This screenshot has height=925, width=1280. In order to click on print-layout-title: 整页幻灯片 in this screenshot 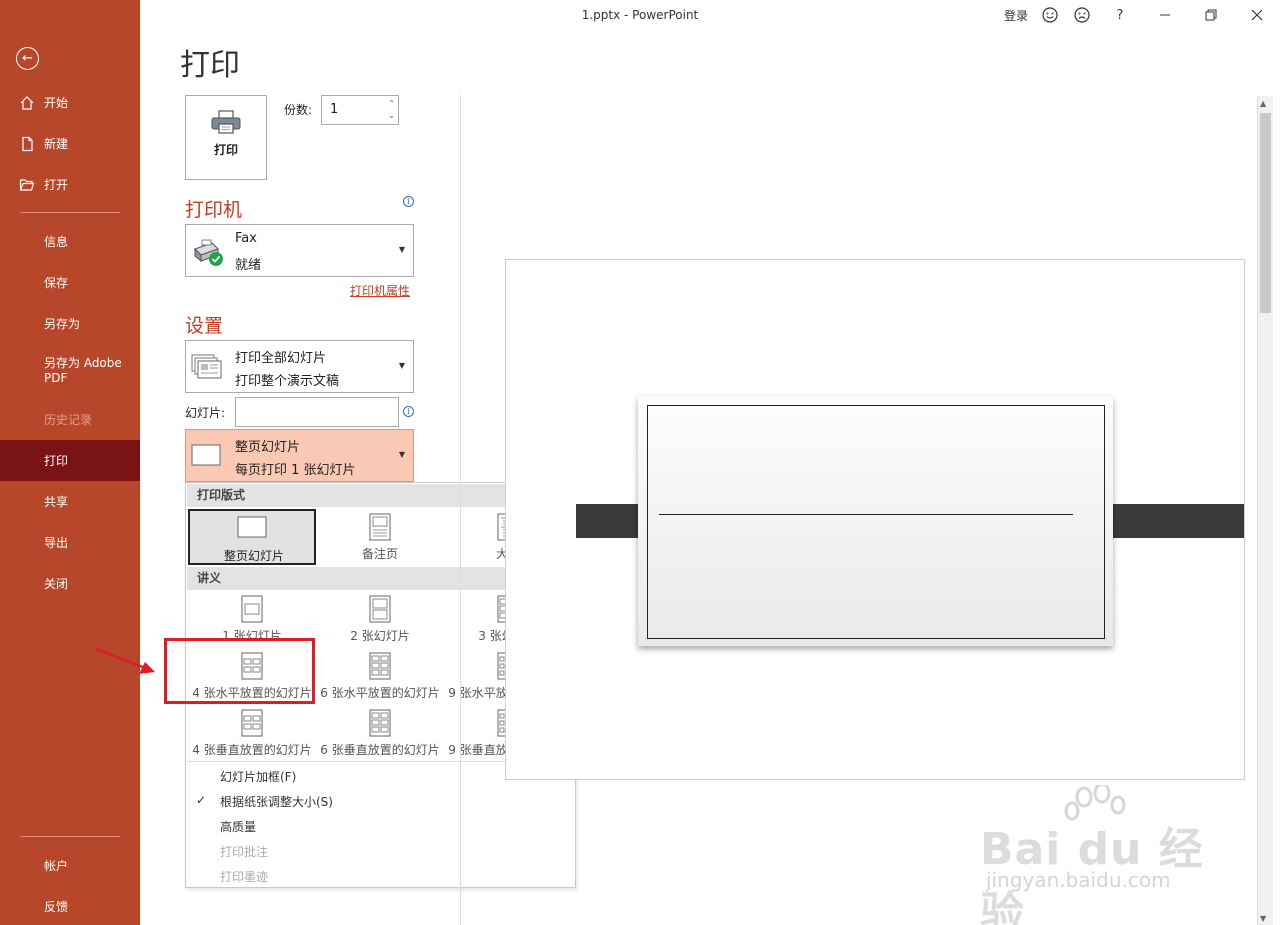, I will do `click(268, 447)`.